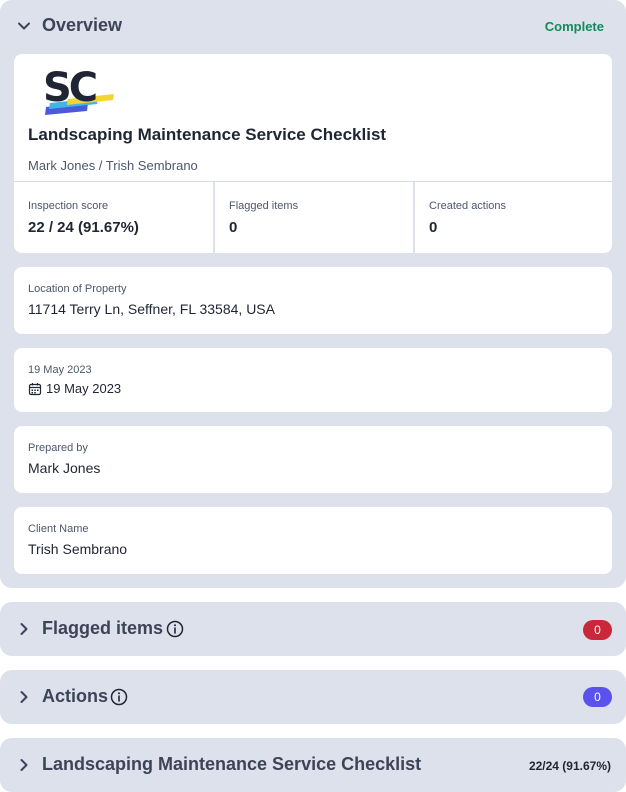 This screenshot has height=792, width=626. What do you see at coordinates (68, 206) in the screenshot?
I see `stat-label: Inspection score` at bounding box center [68, 206].